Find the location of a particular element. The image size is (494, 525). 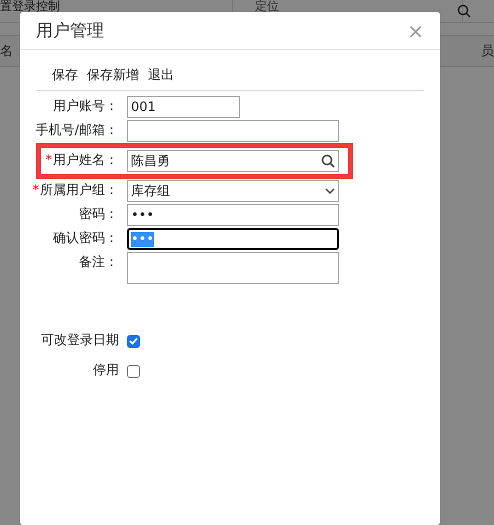

toolbar-button: 退出 is located at coordinates (161, 75).